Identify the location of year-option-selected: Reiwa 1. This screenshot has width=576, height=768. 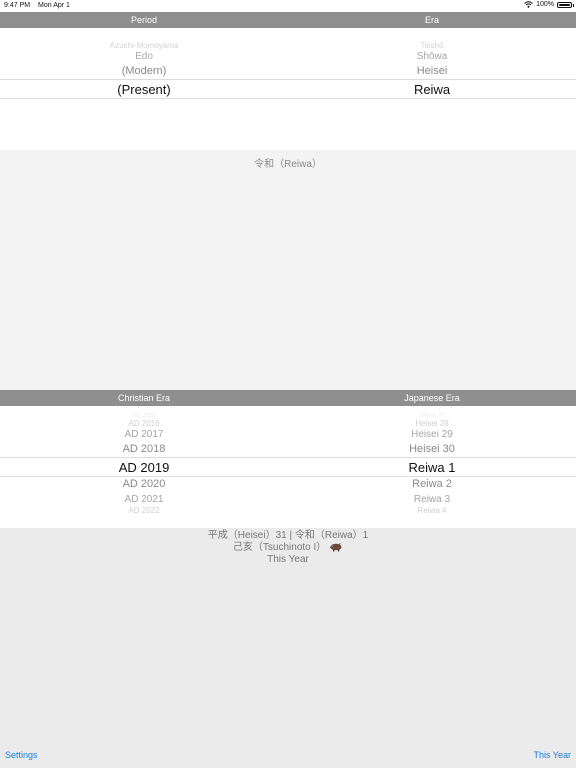
(432, 467).